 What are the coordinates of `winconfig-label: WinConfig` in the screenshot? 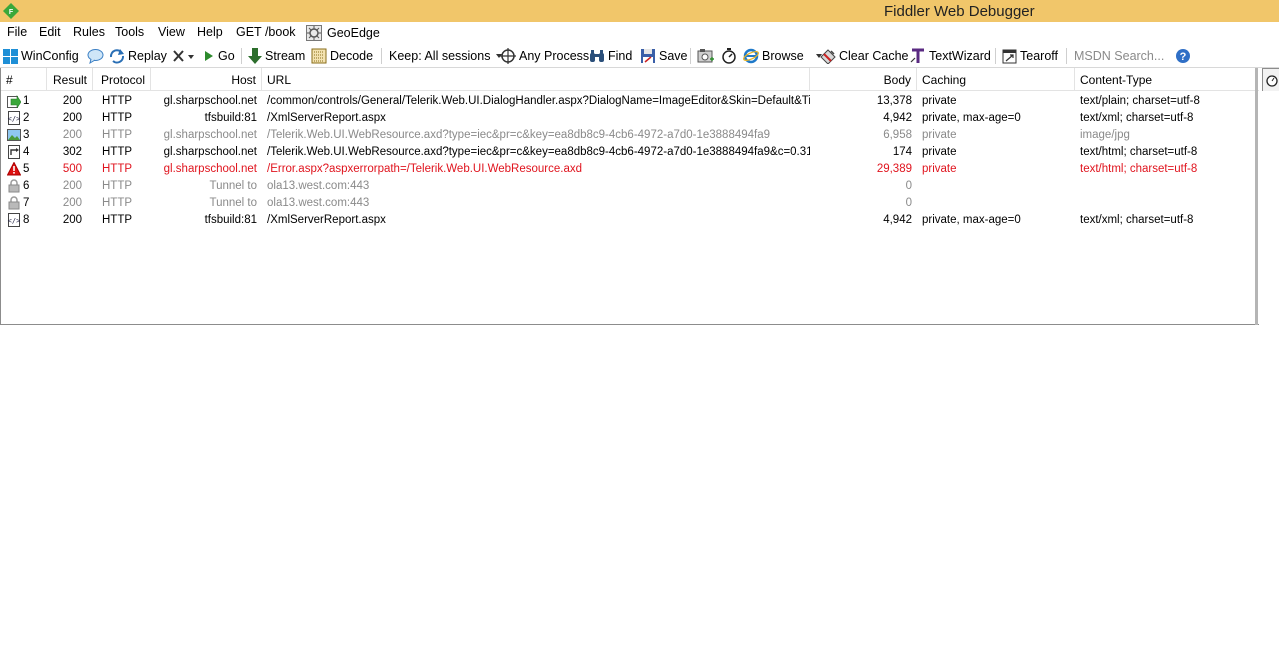 It's located at (50, 56).